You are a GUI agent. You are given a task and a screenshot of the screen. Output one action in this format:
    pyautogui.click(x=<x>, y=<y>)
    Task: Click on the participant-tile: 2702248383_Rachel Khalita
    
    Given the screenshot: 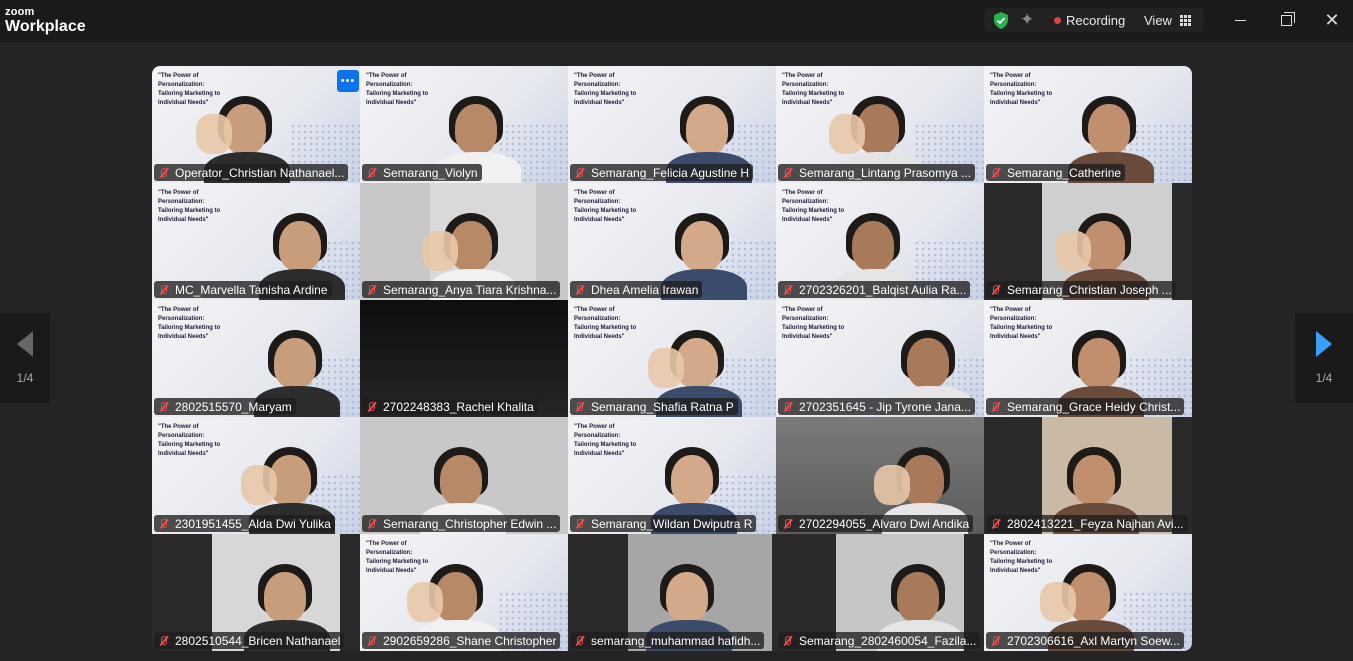 What is the action you would take?
    pyautogui.click(x=464, y=358)
    